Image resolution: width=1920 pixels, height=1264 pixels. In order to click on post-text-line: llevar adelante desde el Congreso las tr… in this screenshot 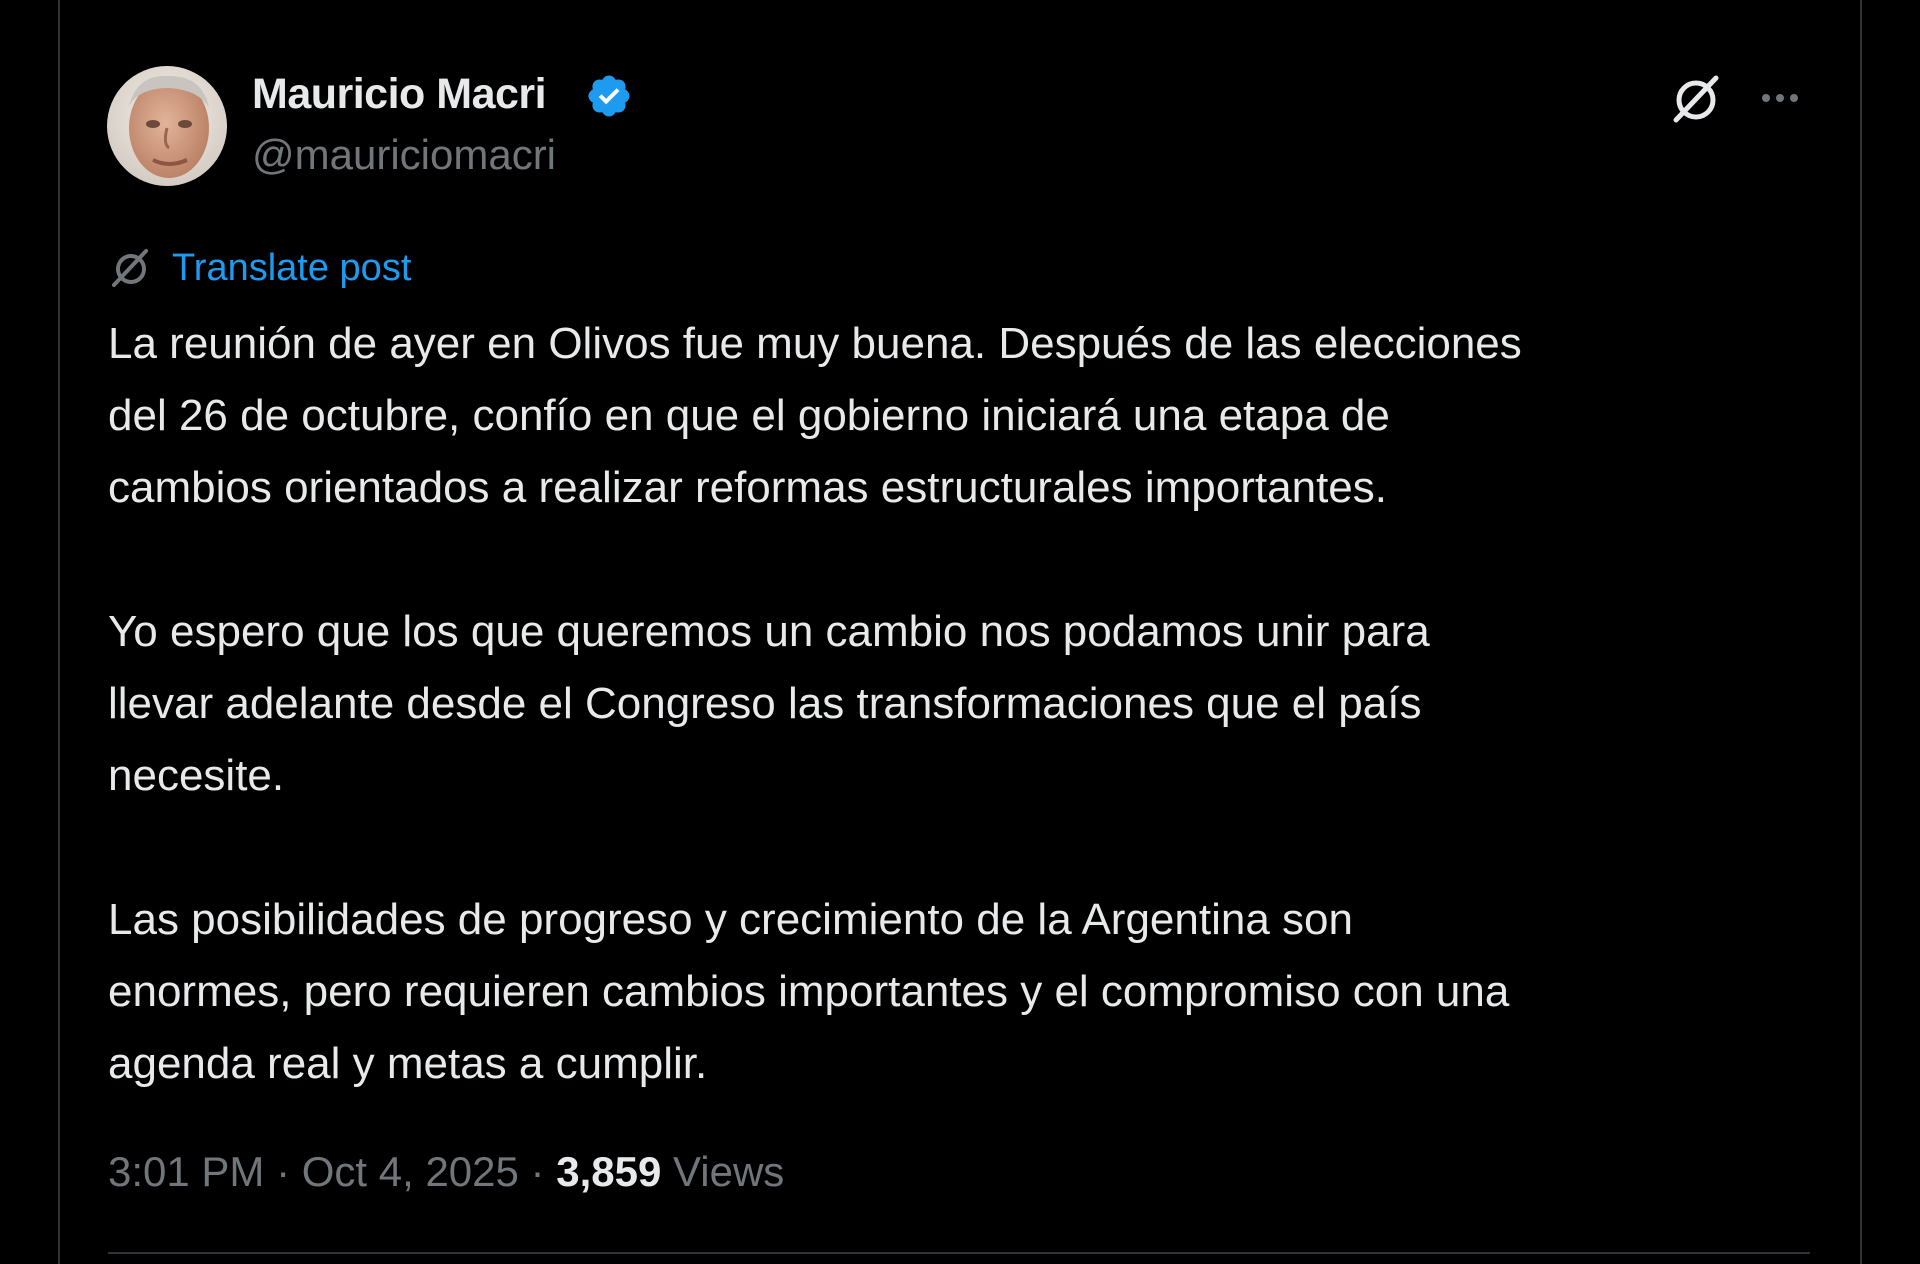, I will do `click(765, 703)`.